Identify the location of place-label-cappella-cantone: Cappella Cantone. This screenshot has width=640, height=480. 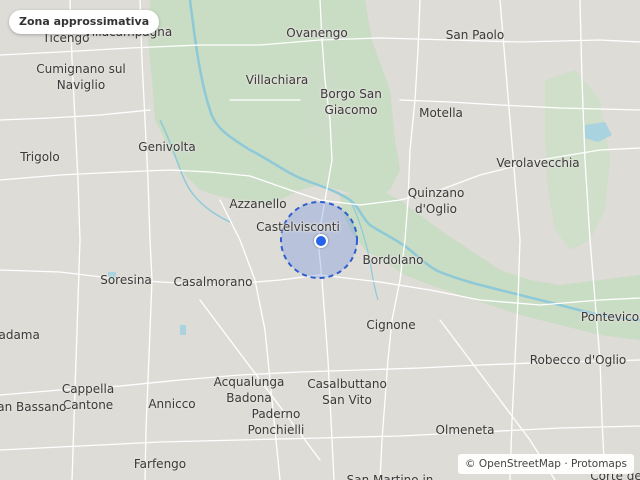
(88, 397).